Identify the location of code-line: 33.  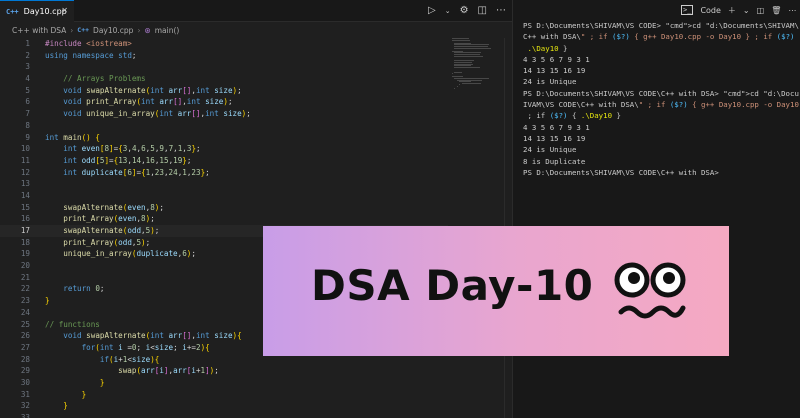
(224, 415).